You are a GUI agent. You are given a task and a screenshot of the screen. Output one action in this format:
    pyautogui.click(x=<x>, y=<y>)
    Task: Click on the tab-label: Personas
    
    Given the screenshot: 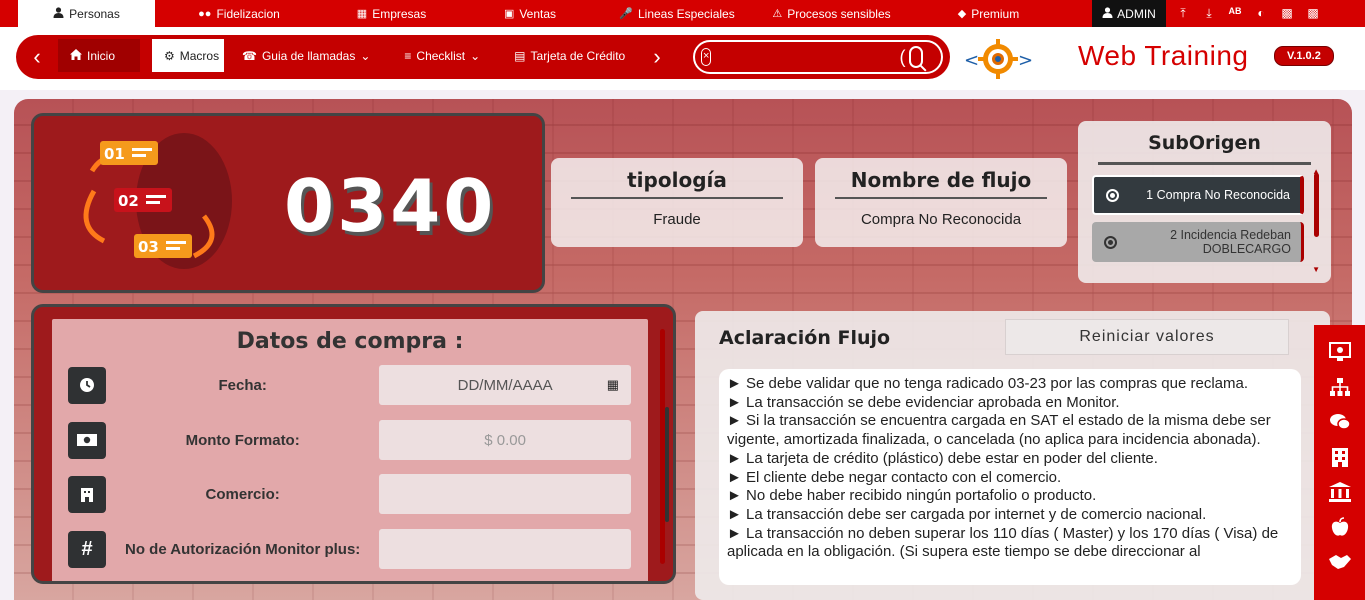 What is the action you would take?
    pyautogui.click(x=94, y=13)
    